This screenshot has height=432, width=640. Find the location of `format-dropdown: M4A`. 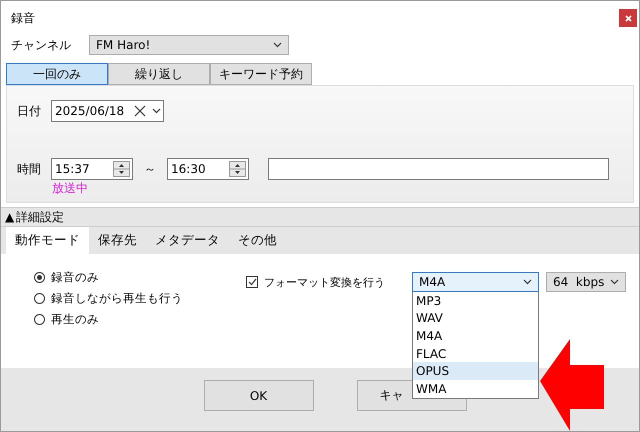

format-dropdown: M4A is located at coordinates (475, 282).